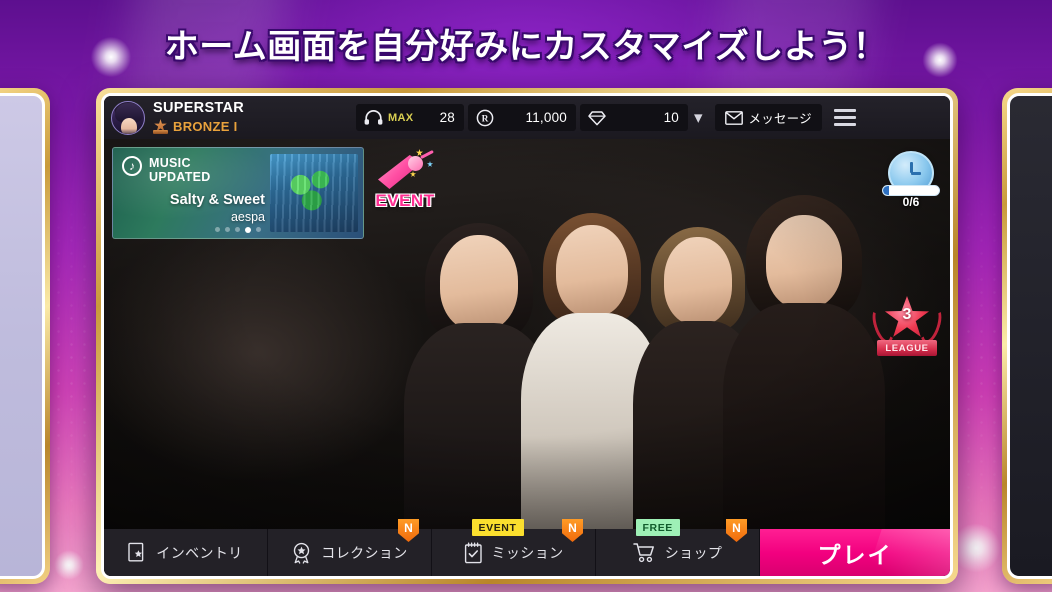  I want to click on promo-headline: ホーム画面を自分好みにカスタマイズしよう！, so click(526, 47).